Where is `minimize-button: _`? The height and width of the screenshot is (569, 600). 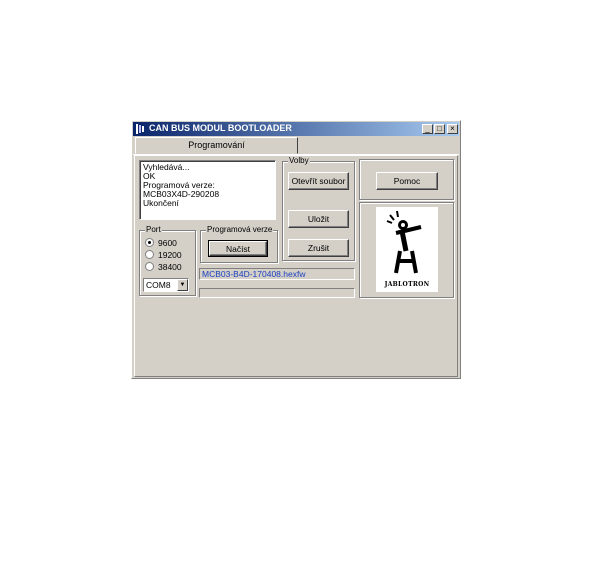
minimize-button: _ is located at coordinates (427, 129).